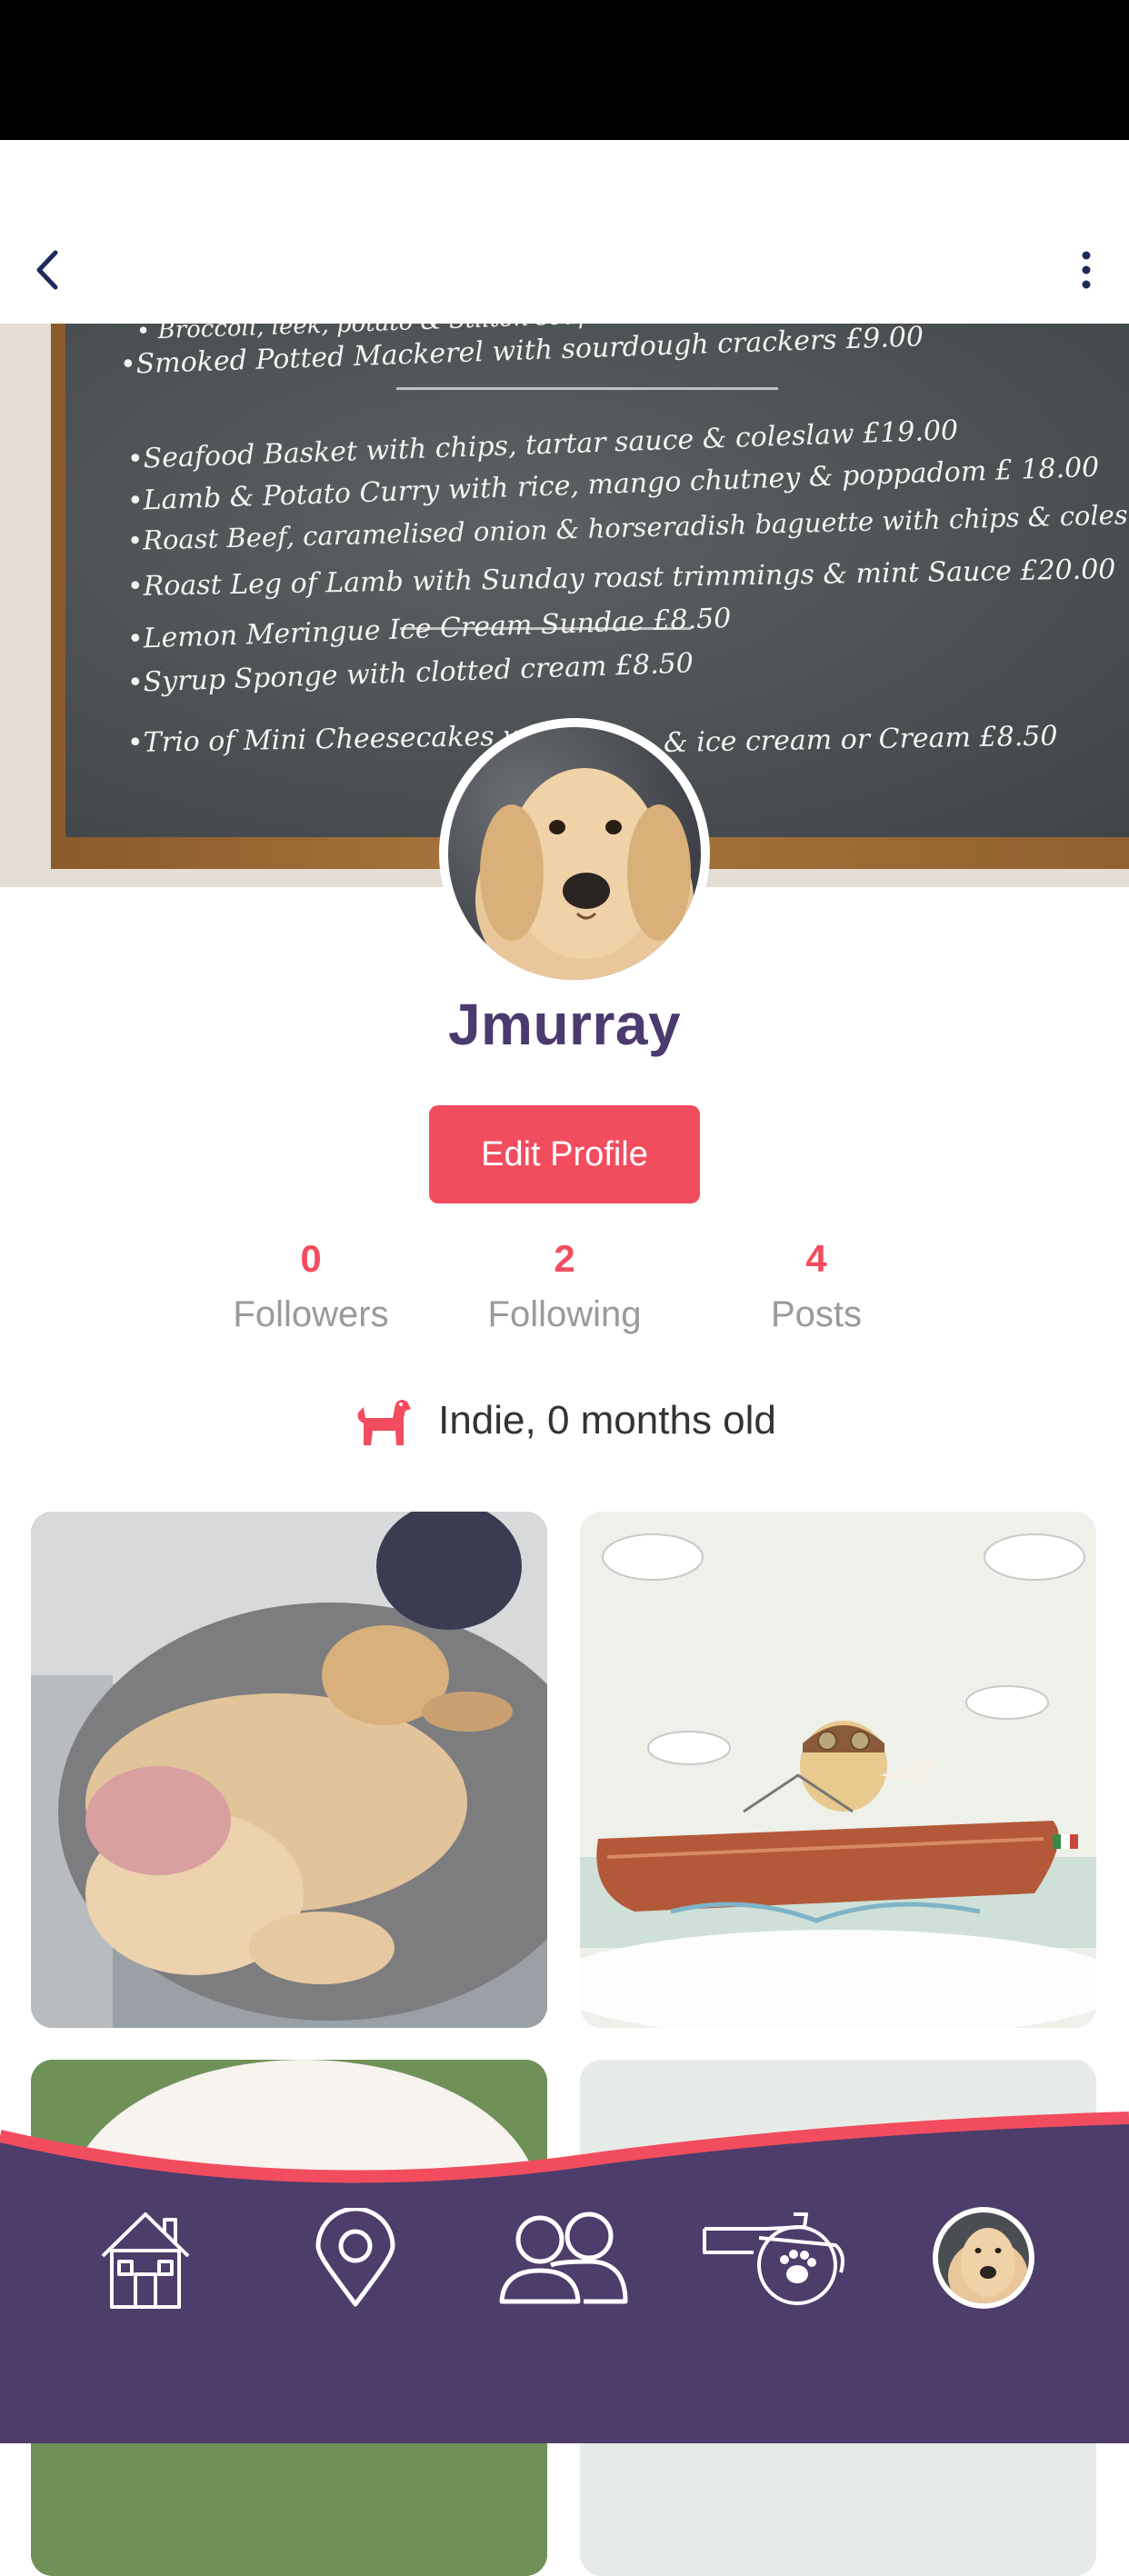 This screenshot has height=2576, width=1129. I want to click on chevron-left-icon, so click(47, 270).